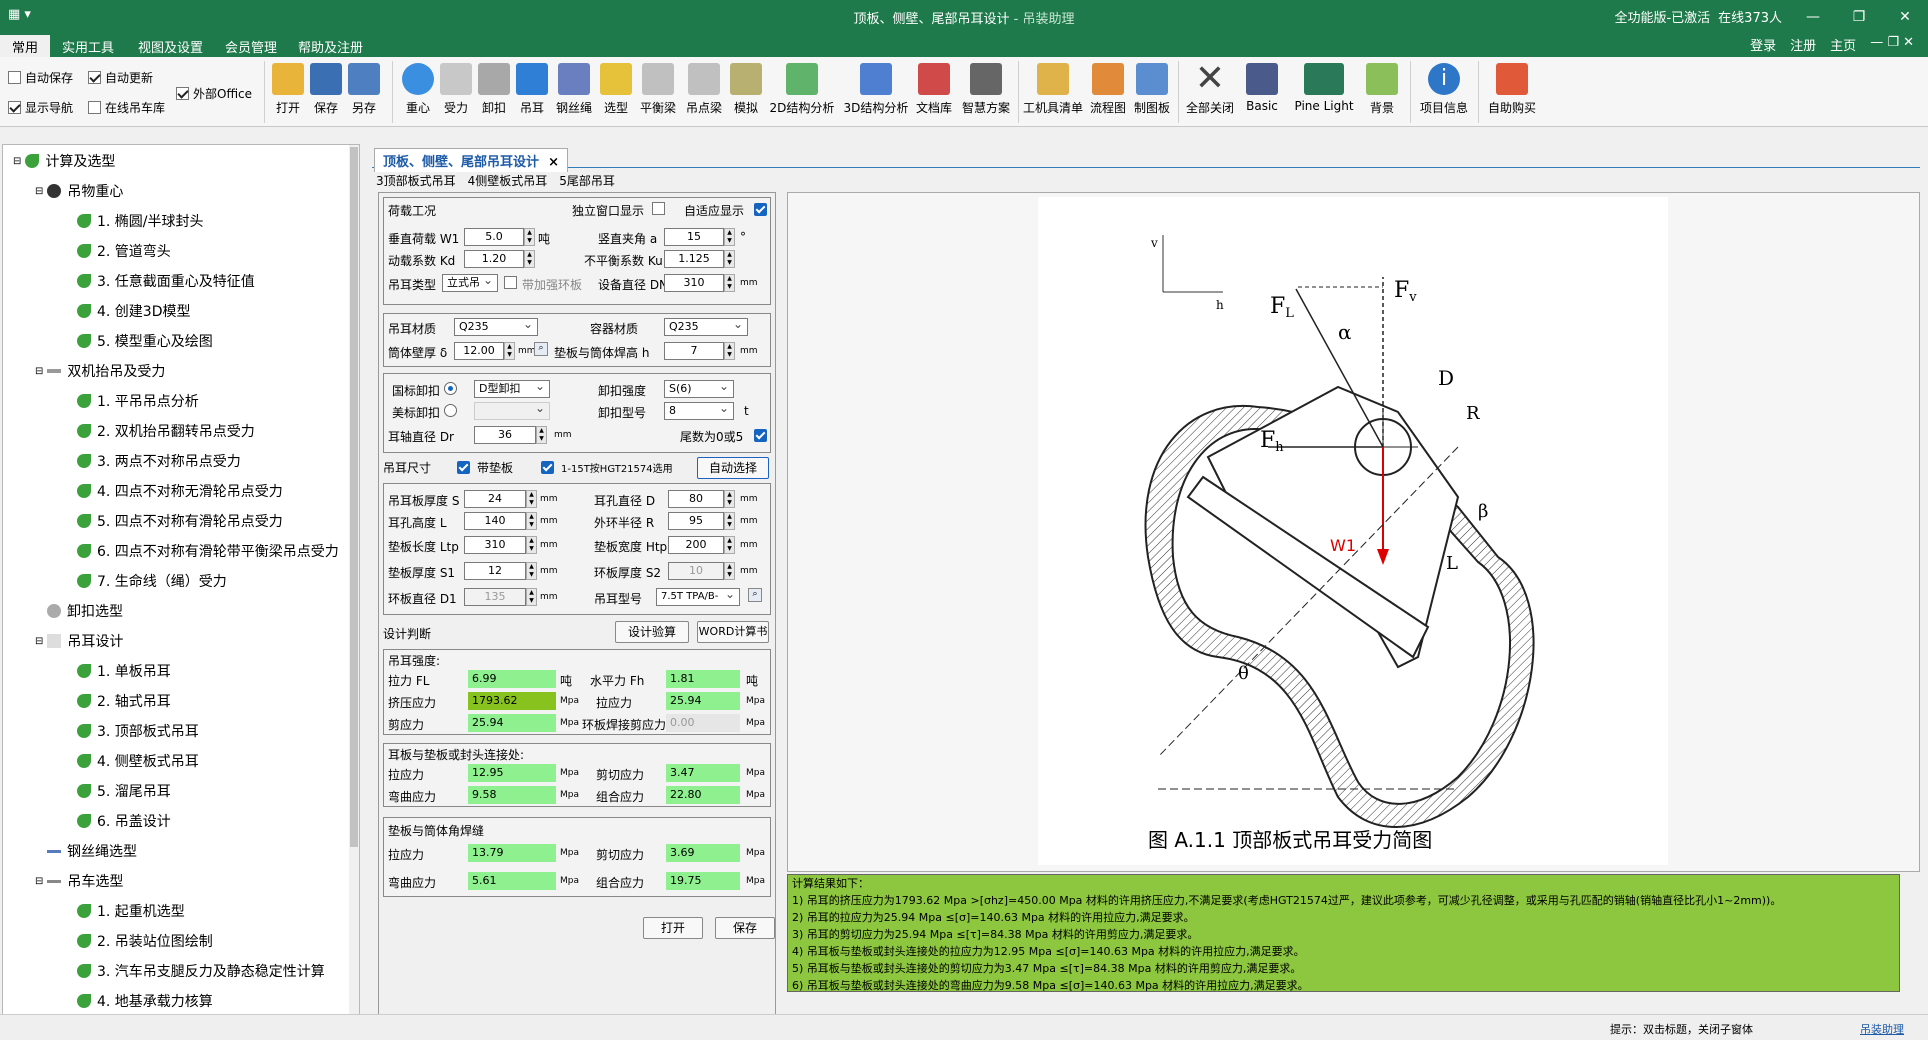  Describe the element at coordinates (696, 521) in the screenshot. I see `r-input: 95` at that location.